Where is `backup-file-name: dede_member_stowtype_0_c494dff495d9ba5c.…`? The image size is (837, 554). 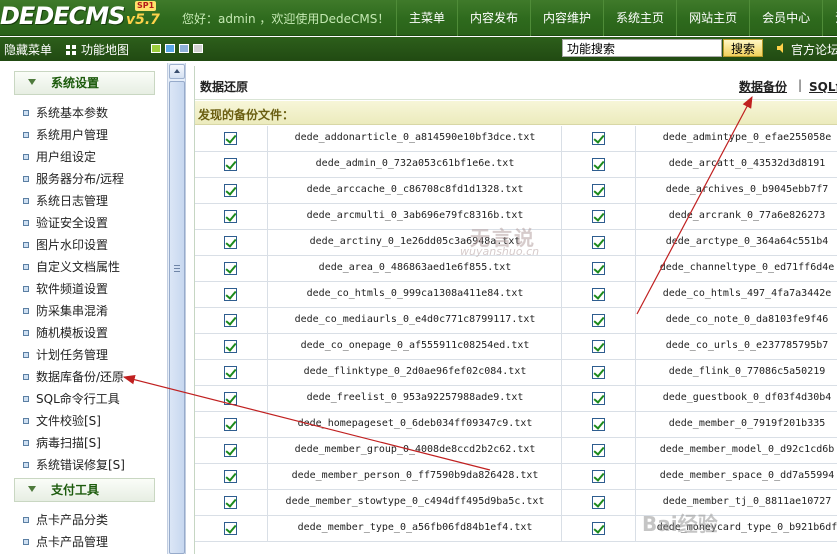
backup-file-name: dede_member_stowtype_0_c494dff495d9ba5c.… is located at coordinates (415, 501).